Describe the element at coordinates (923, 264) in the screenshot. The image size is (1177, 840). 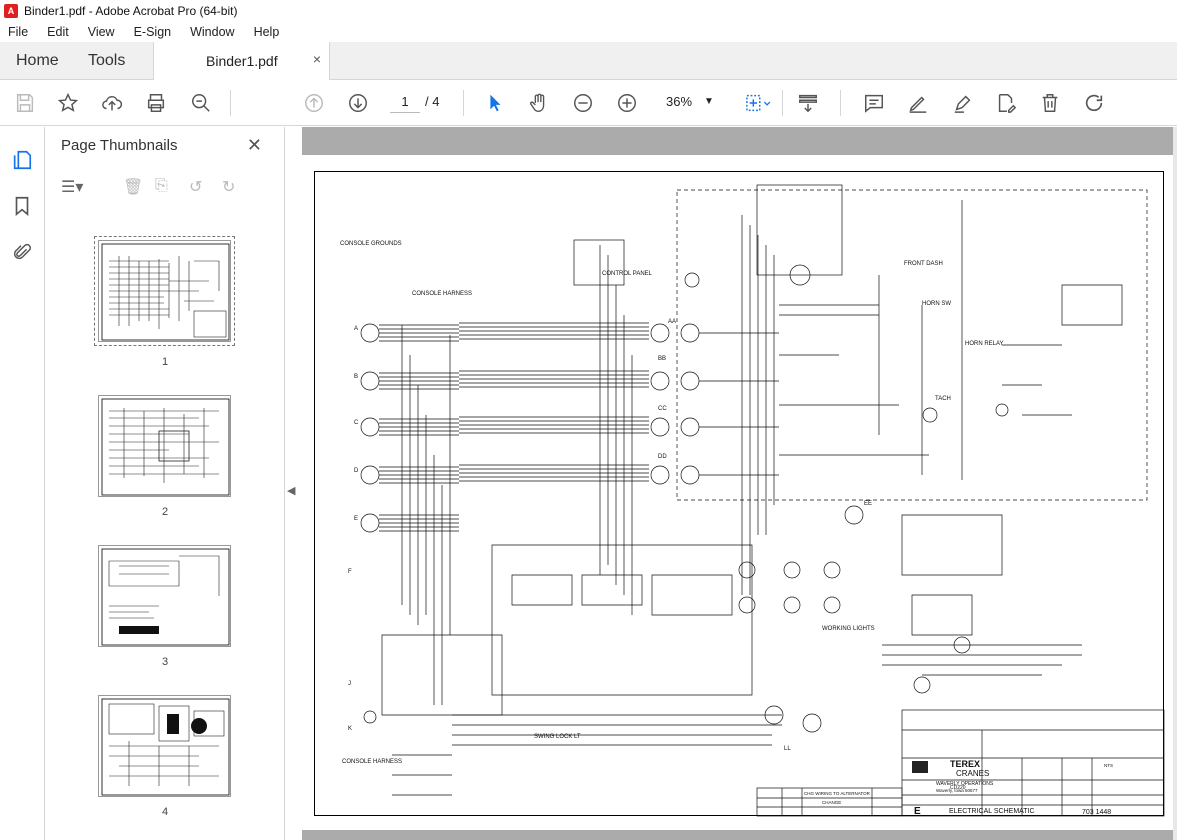
I see `schematic-note: FRONT DASH` at that location.